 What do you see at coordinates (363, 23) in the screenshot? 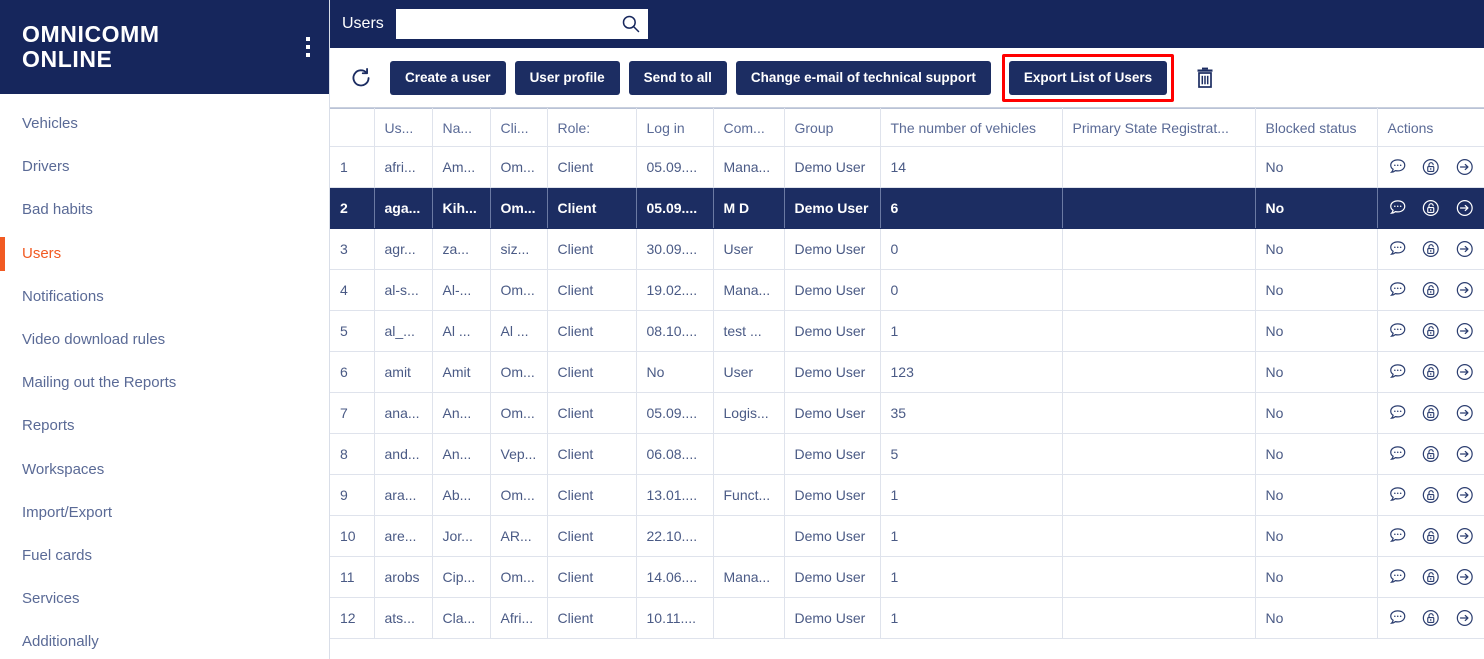
I see `page-title: Users` at bounding box center [363, 23].